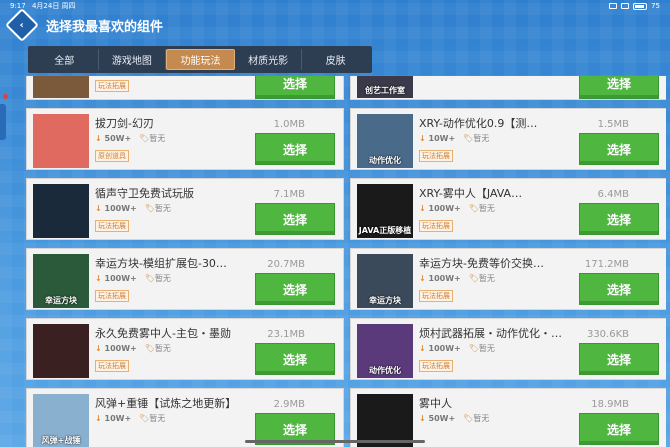  Describe the element at coordinates (508, 139) in the screenshot. I see `component-card: 动作优化 XRY-动作优化0.9【测… 1.5MB ↓ 10W+ 🏷暂无 玩法拓展 选择` at that location.